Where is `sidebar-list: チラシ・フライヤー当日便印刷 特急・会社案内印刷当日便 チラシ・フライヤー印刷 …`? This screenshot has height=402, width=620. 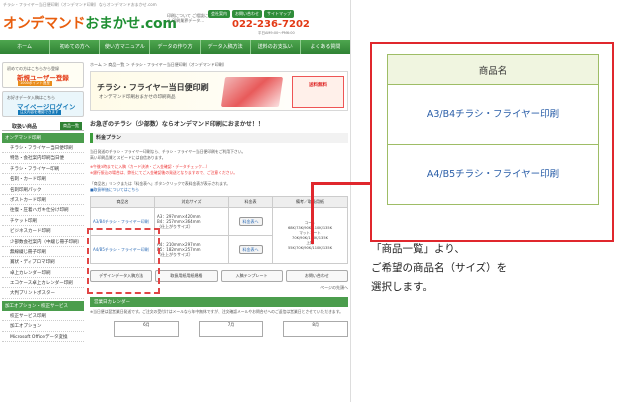 sidebar-list: チラシ・フライヤー当日便印刷 特急・会社案内印刷当日便 チラシ・フライヤー印刷 … is located at coordinates (43, 221).